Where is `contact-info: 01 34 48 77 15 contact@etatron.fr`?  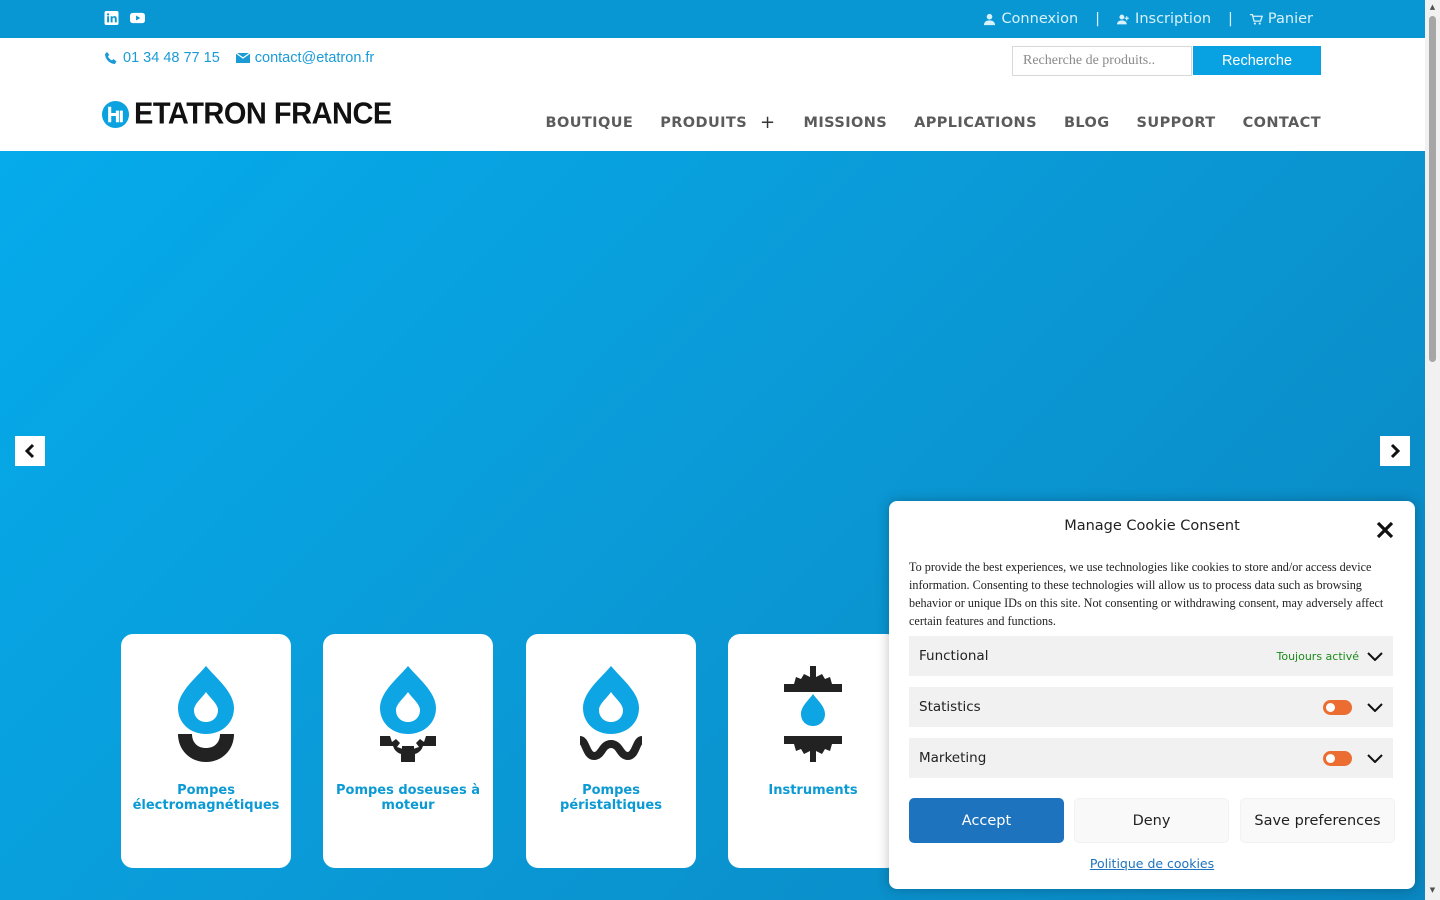 contact-info: 01 34 48 77 15 contact@etatron.fr is located at coordinates (239, 58).